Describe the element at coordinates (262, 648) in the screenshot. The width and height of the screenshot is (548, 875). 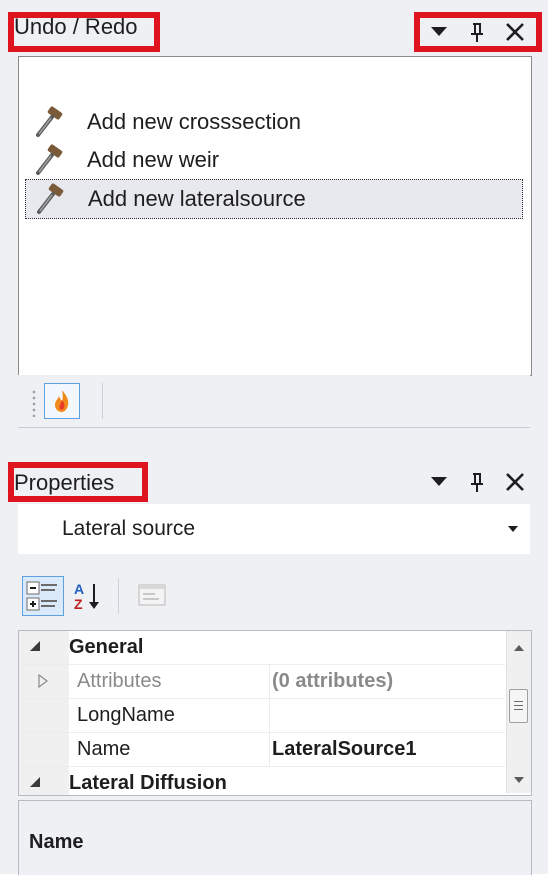
I see `category-row-general: General` at that location.